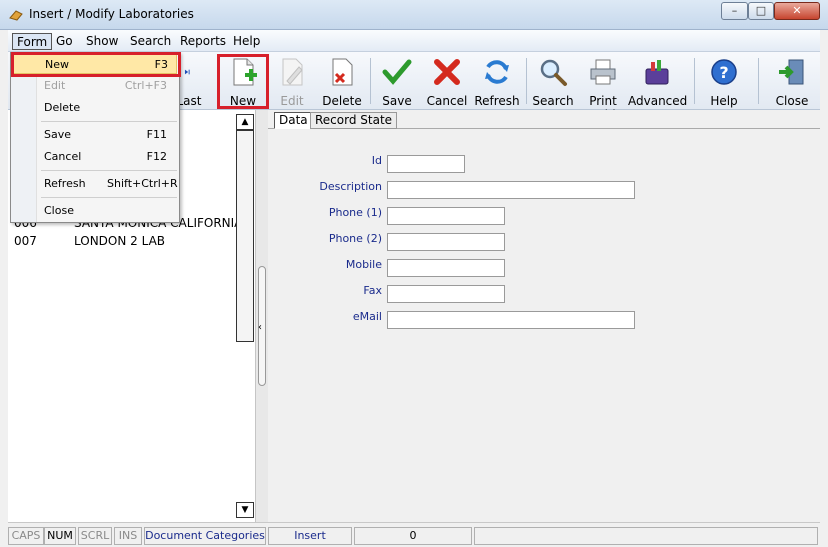  What do you see at coordinates (95, 86) in the screenshot?
I see `menu-item-edit: Edit Ctrl+F3` at bounding box center [95, 86].